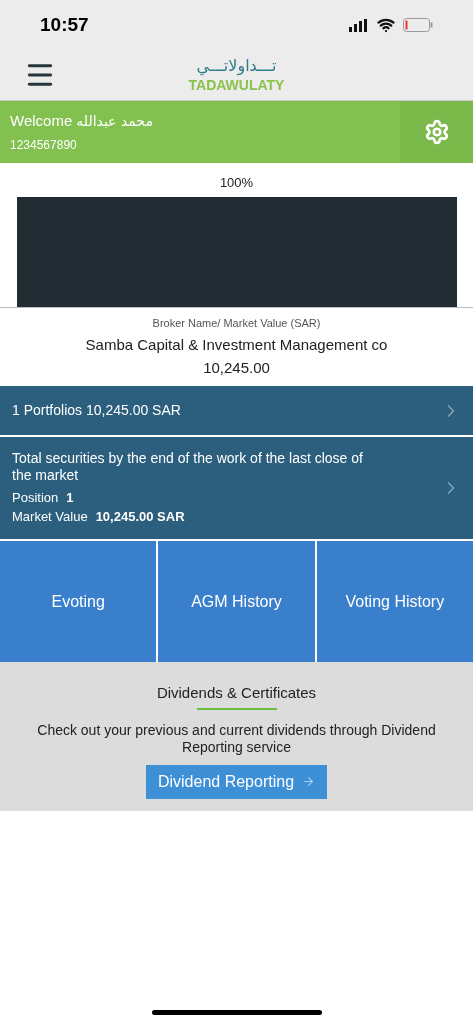 The height and width of the screenshot is (1024, 473). What do you see at coordinates (359, 25) in the screenshot?
I see `signal-icon` at bounding box center [359, 25].